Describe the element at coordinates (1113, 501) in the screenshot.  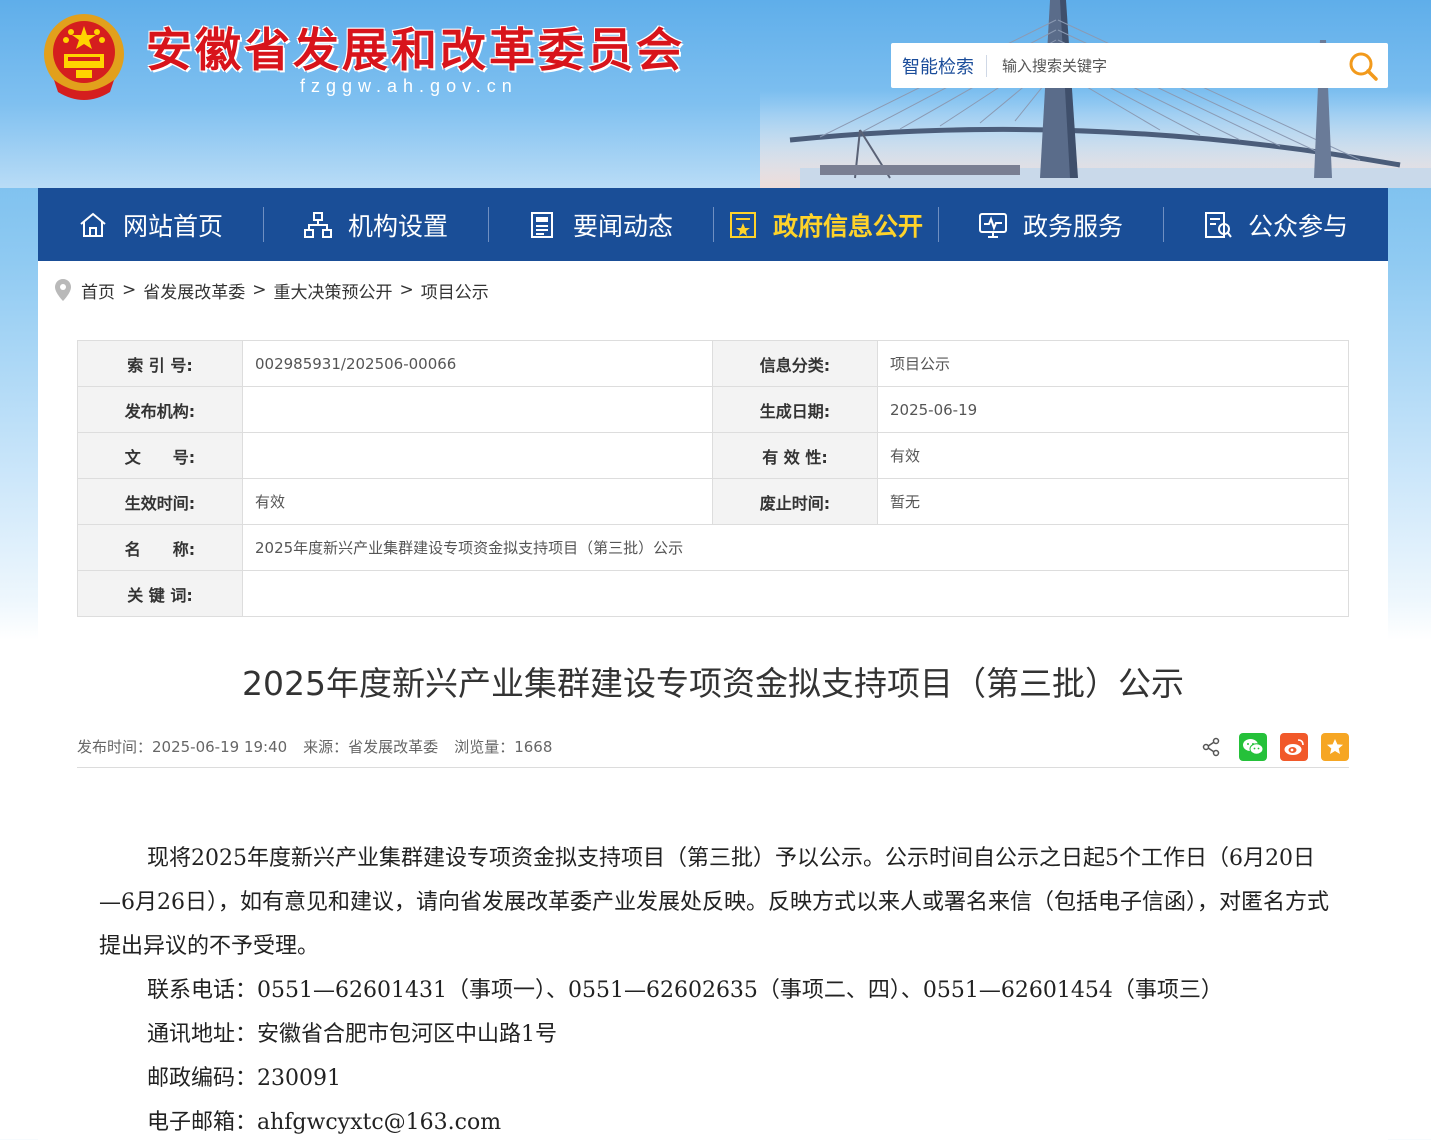
I see `repeal-time-value: 暂无` at that location.